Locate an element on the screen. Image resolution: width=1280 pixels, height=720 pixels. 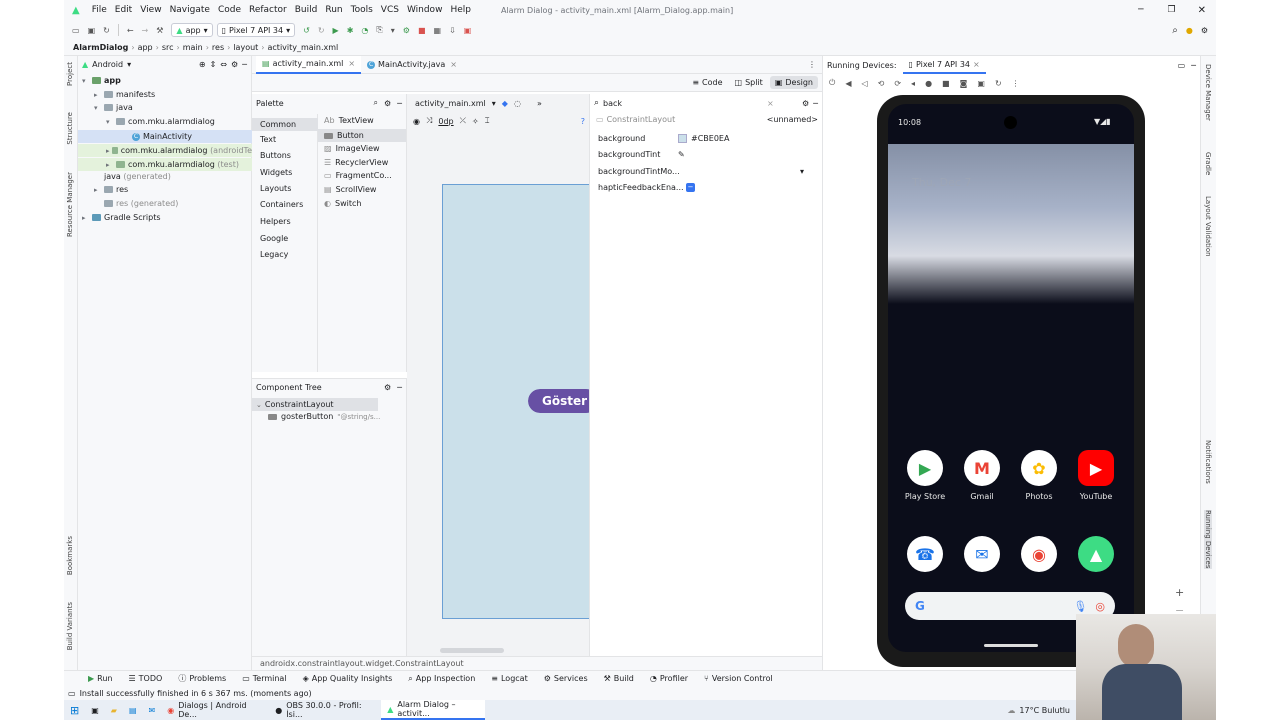
expand-all-icon: ⇕ is located at coordinates (213, 64).